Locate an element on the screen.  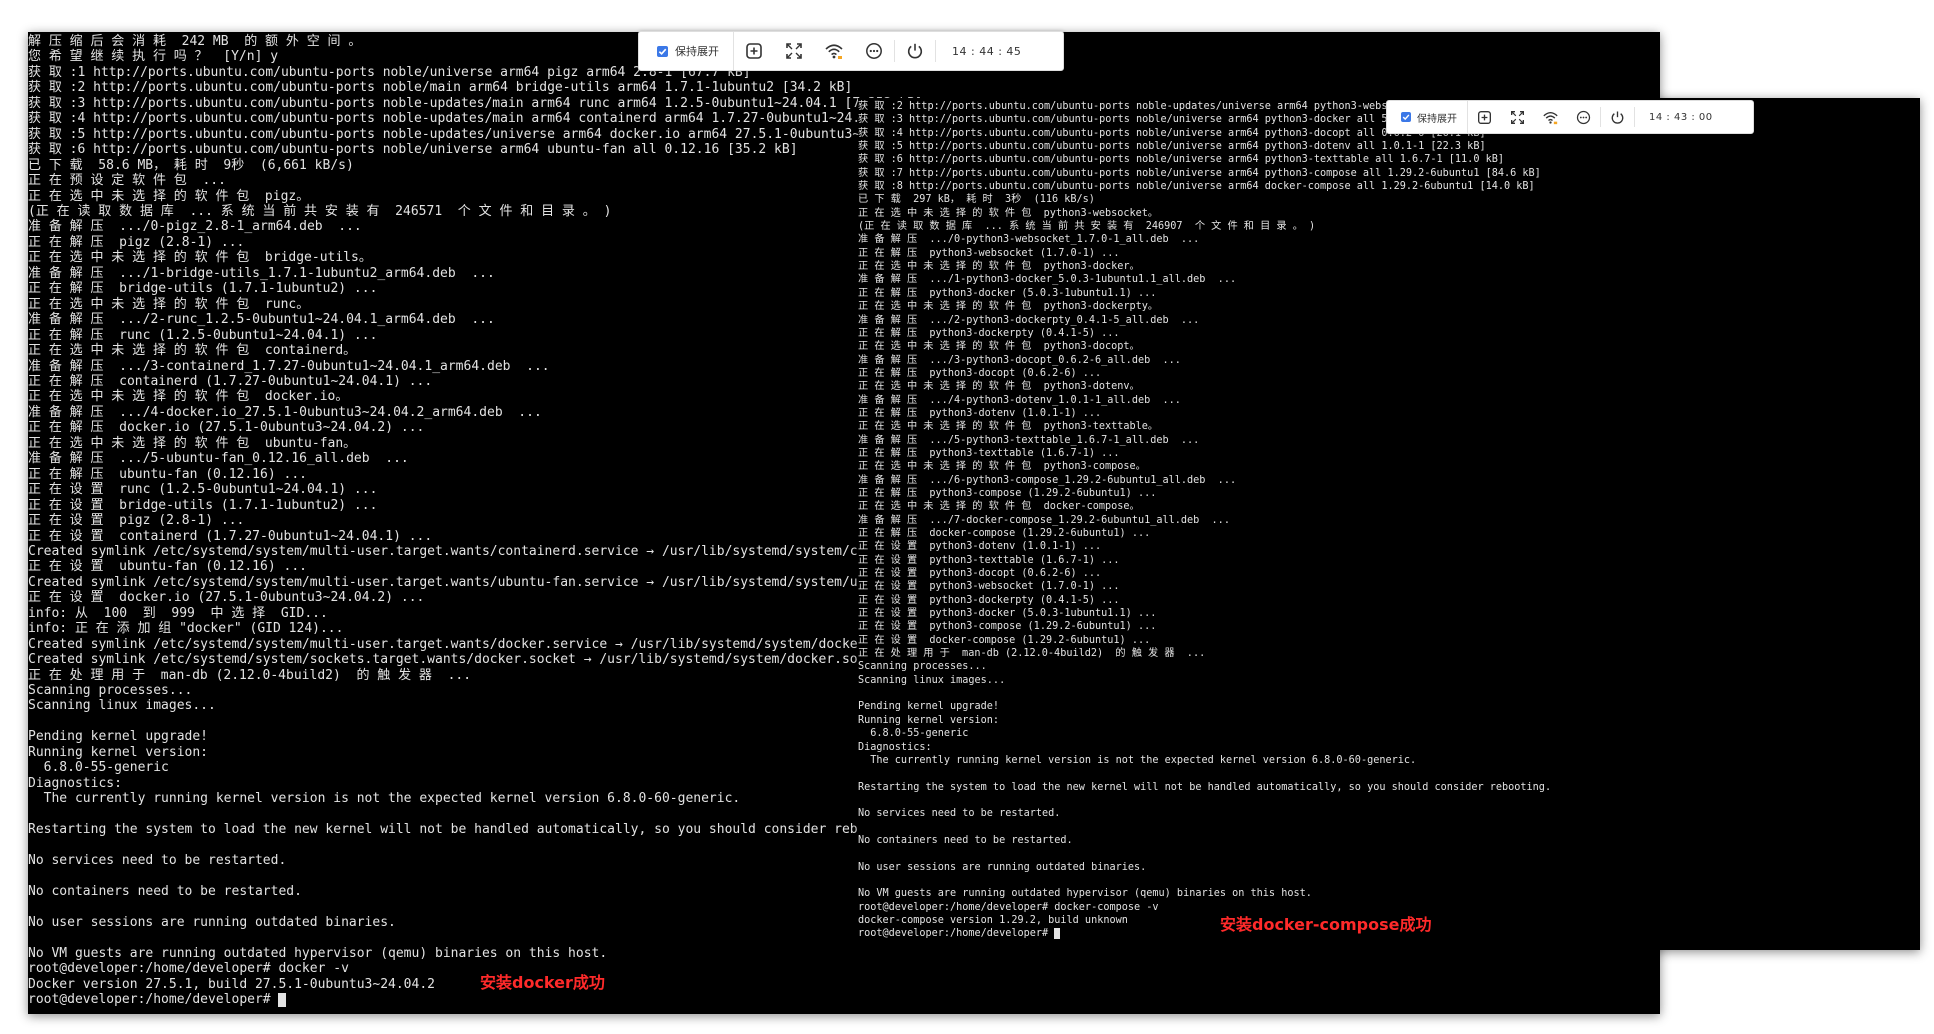
remote-toolbar: 保持展开 14 : 44 : 45 is located at coordinates (851, 51).